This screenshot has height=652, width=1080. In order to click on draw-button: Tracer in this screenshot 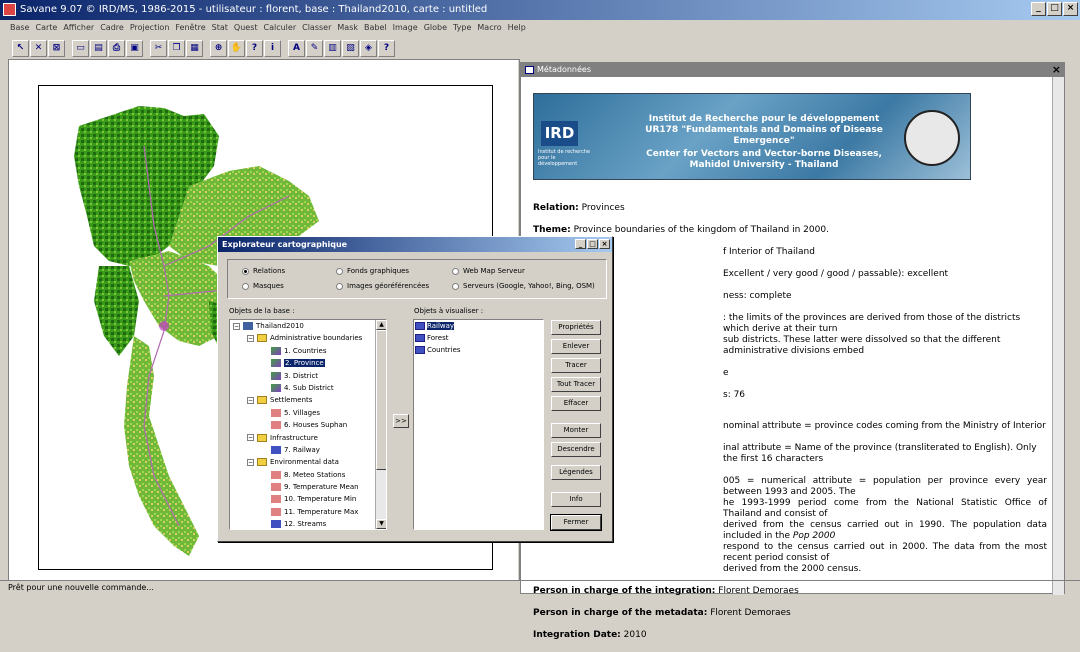, I will do `click(576, 365)`.